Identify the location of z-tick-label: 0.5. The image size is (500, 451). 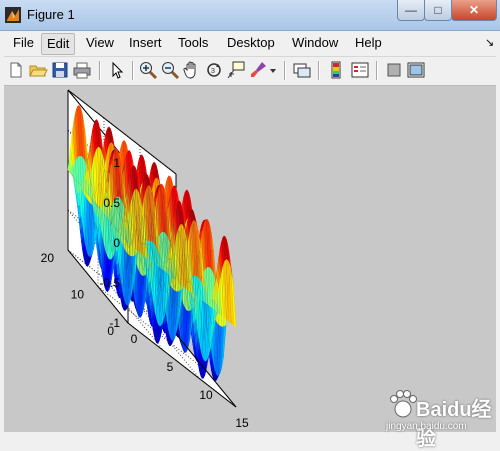
(111, 203).